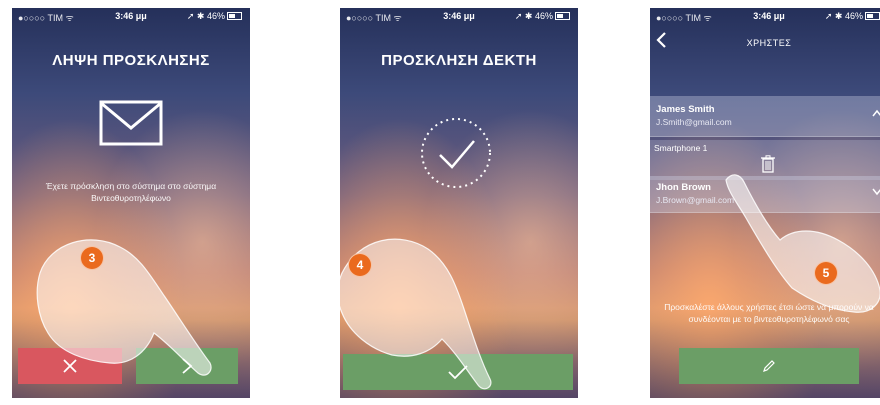  I want to click on user-name: James Smith, so click(685, 109).